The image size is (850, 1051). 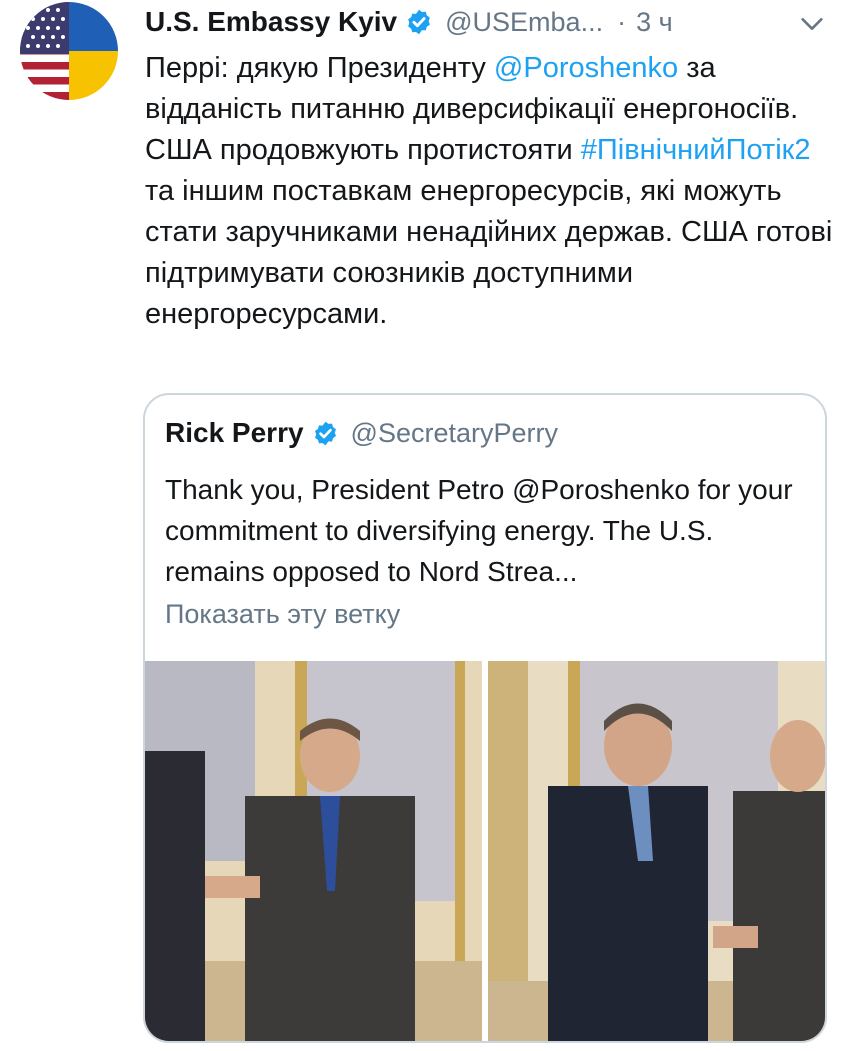 What do you see at coordinates (654, 22) in the screenshot?
I see `tweet-time: 3 ч` at bounding box center [654, 22].